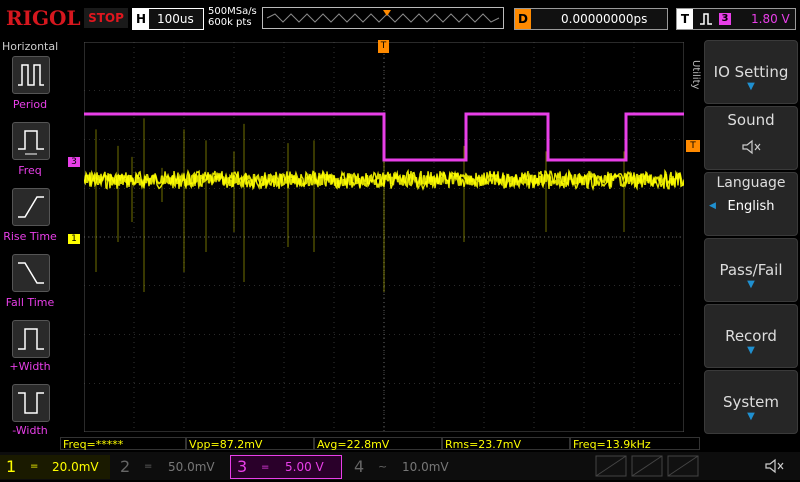 This screenshot has width=800, height=482. Describe the element at coordinates (751, 183) in the screenshot. I see `language-label: Language` at that location.